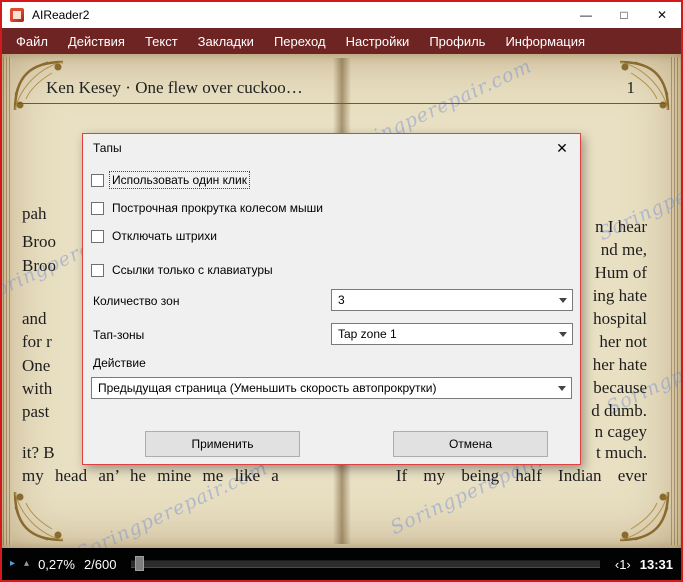  What do you see at coordinates (623, 249) in the screenshot?
I see `book-text: nd me,` at bounding box center [623, 249].